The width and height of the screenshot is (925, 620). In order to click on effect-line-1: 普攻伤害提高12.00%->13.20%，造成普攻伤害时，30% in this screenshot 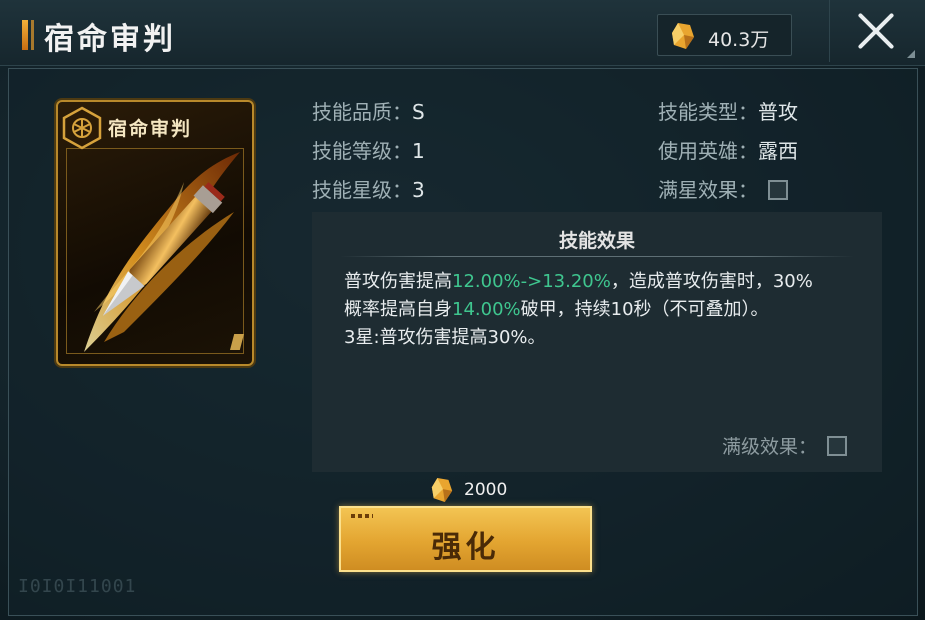, I will do `click(604, 282)`.